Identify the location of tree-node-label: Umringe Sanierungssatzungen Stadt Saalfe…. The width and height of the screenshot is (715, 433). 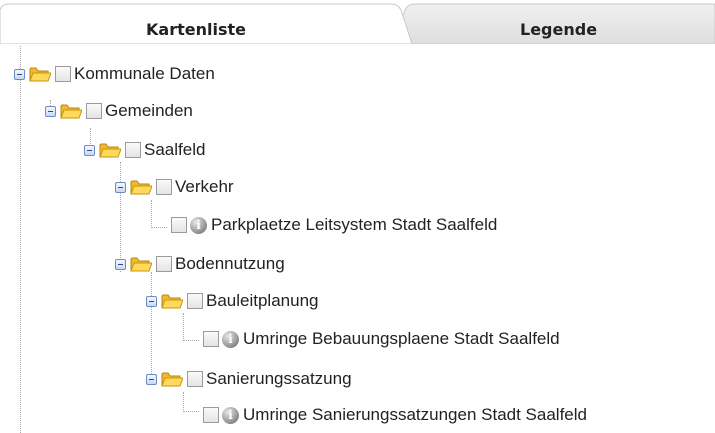
(415, 415).